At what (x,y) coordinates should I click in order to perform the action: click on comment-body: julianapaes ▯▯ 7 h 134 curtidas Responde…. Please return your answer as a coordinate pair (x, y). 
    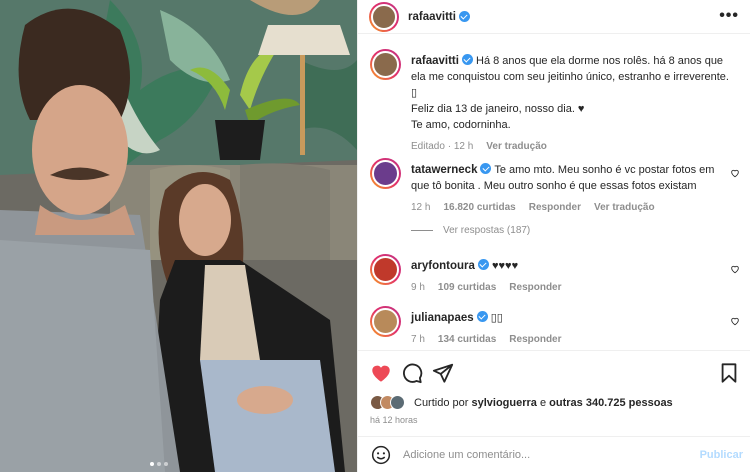
    Looking at the image, I should click on (571, 329).